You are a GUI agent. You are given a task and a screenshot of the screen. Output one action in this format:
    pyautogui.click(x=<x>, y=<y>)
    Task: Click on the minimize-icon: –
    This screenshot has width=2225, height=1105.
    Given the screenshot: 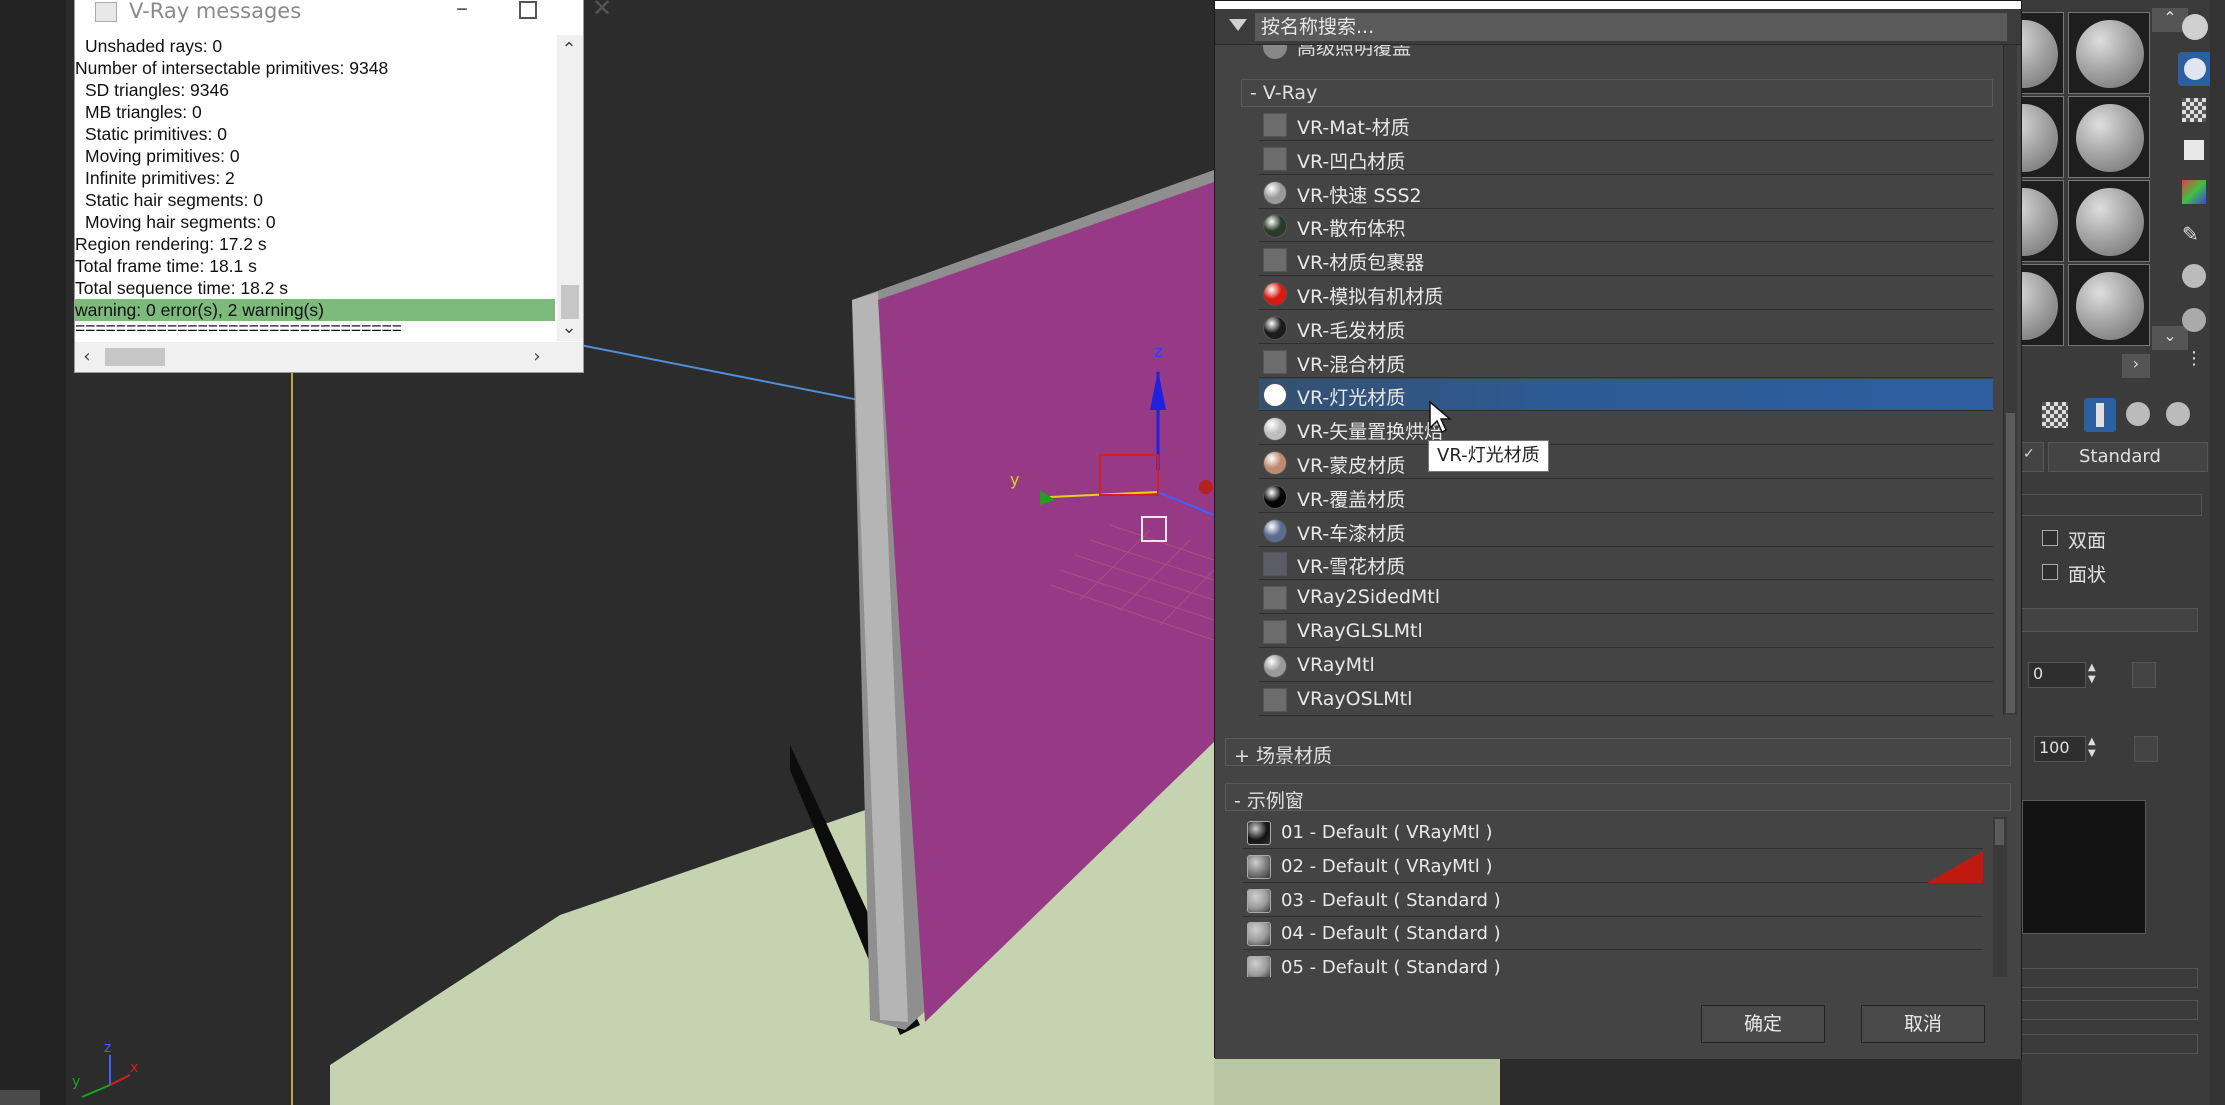 What is the action you would take?
    pyautogui.click(x=462, y=11)
    